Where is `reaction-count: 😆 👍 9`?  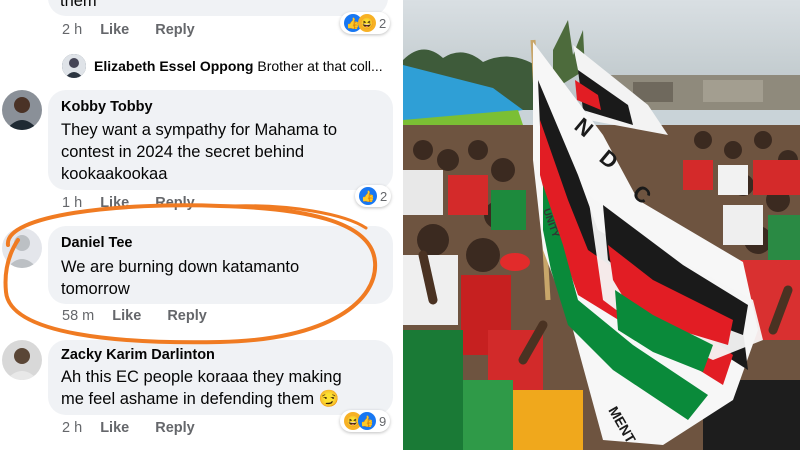
reaction-count: 😆 👍 9 is located at coordinates (365, 421).